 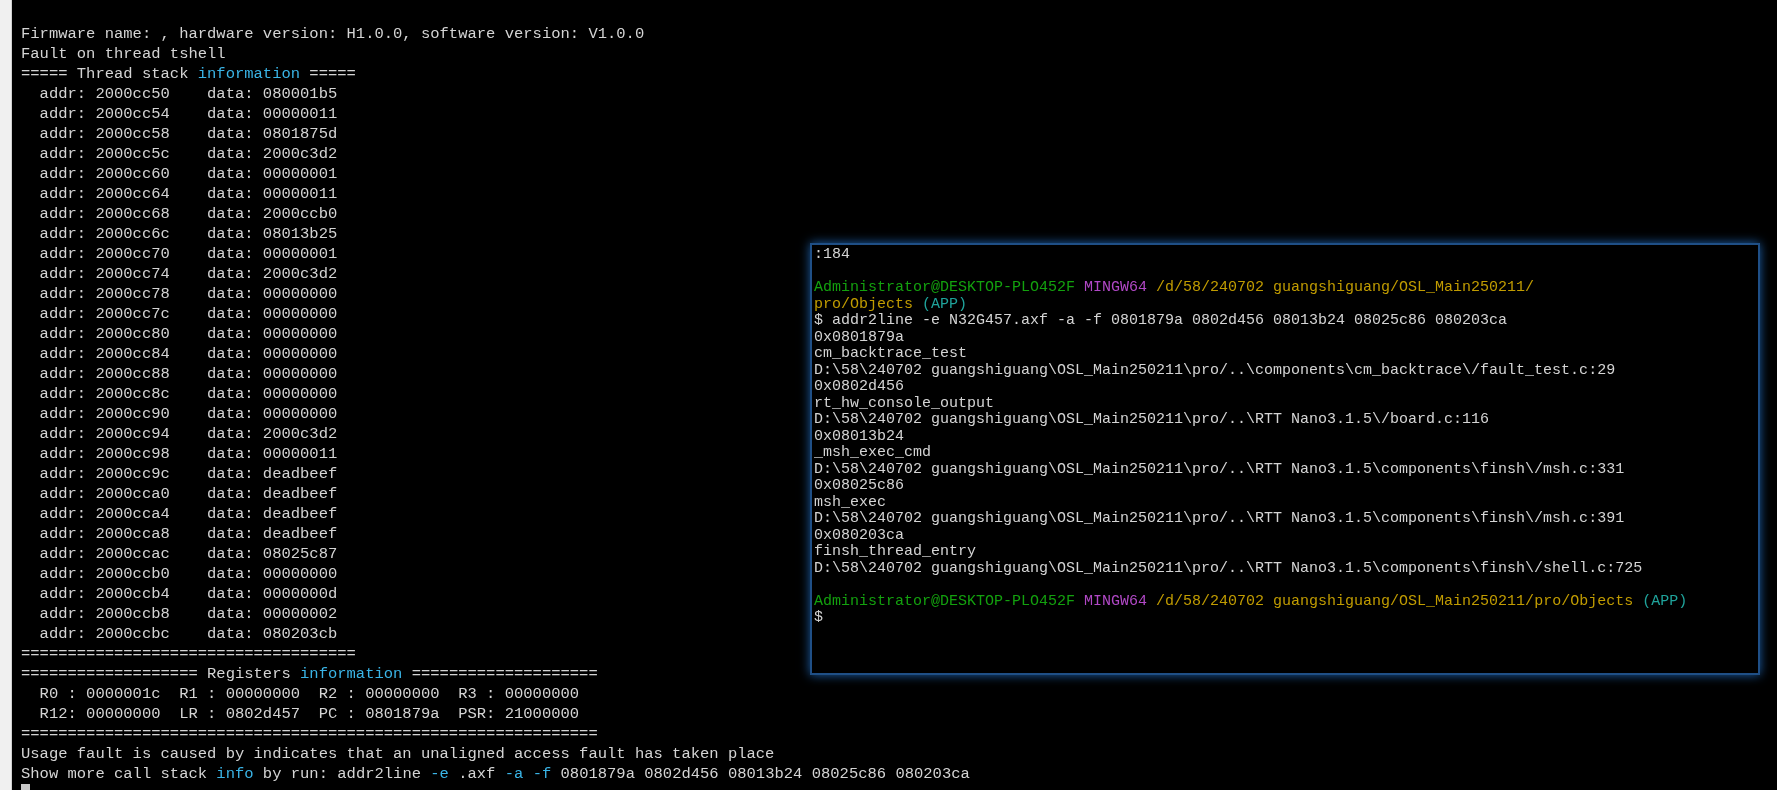 What do you see at coordinates (188, 474) in the screenshot?
I see `terminal-line: addr: 2000cc9c data: deadbeef` at bounding box center [188, 474].